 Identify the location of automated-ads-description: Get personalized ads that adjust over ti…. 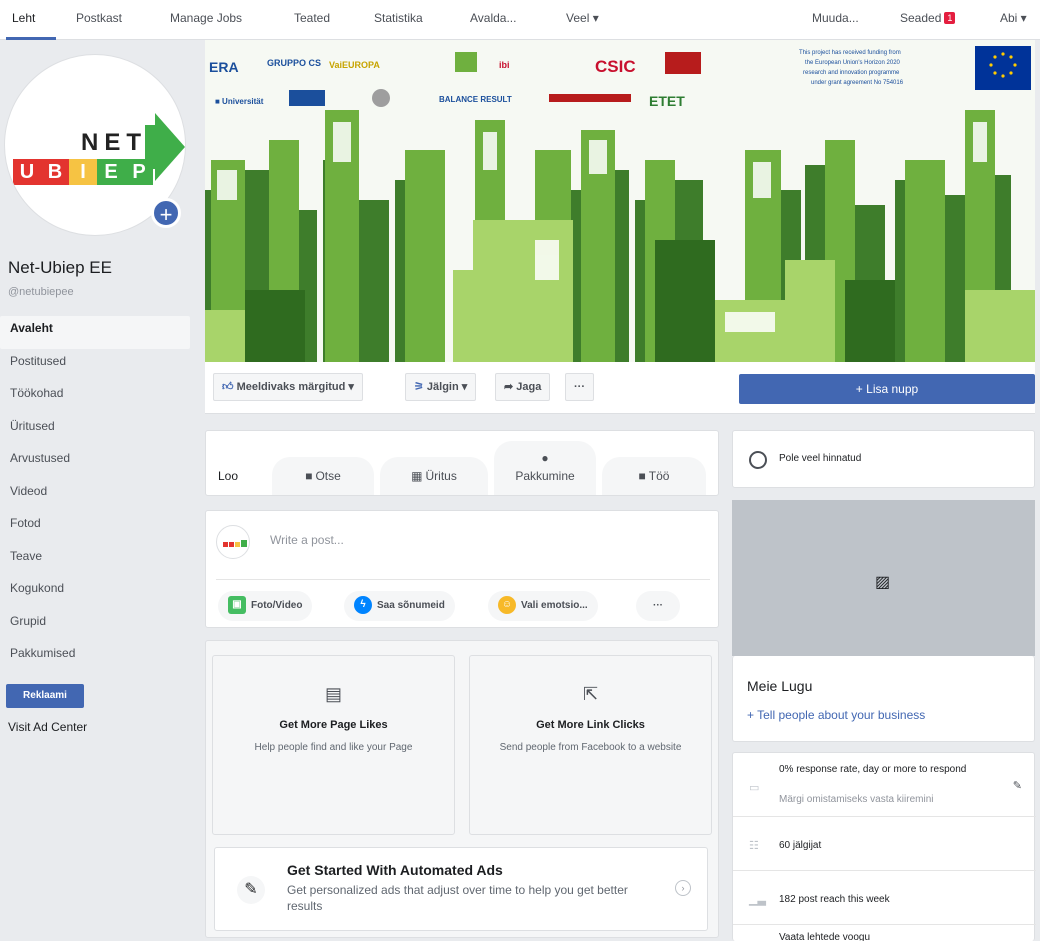
(457, 898).